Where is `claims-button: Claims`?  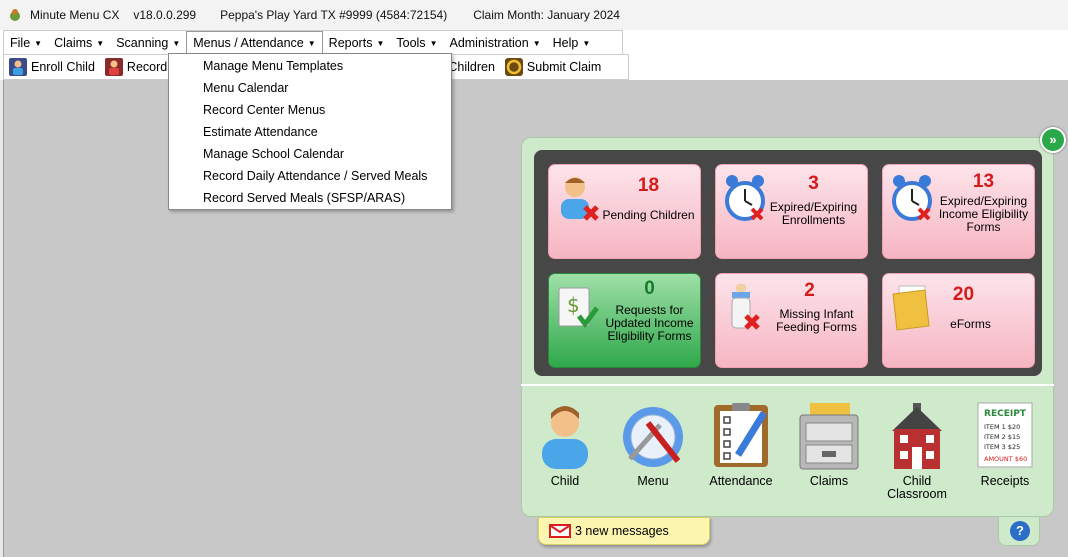 claims-button: Claims is located at coordinates (829, 444).